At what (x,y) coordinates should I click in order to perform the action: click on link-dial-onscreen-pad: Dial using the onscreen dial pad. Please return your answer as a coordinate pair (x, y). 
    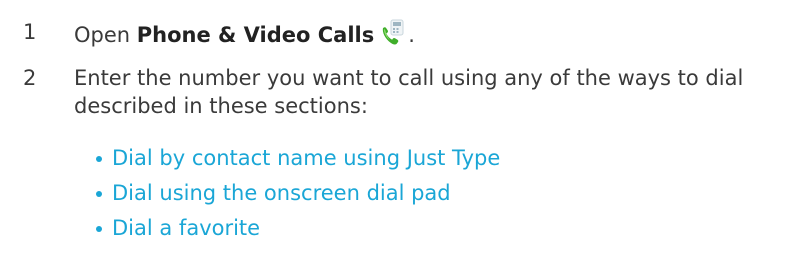
    Looking at the image, I should click on (281, 193).